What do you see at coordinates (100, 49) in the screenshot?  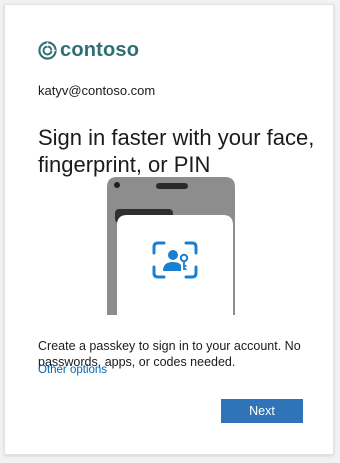 I see `brand-name: contoso` at bounding box center [100, 49].